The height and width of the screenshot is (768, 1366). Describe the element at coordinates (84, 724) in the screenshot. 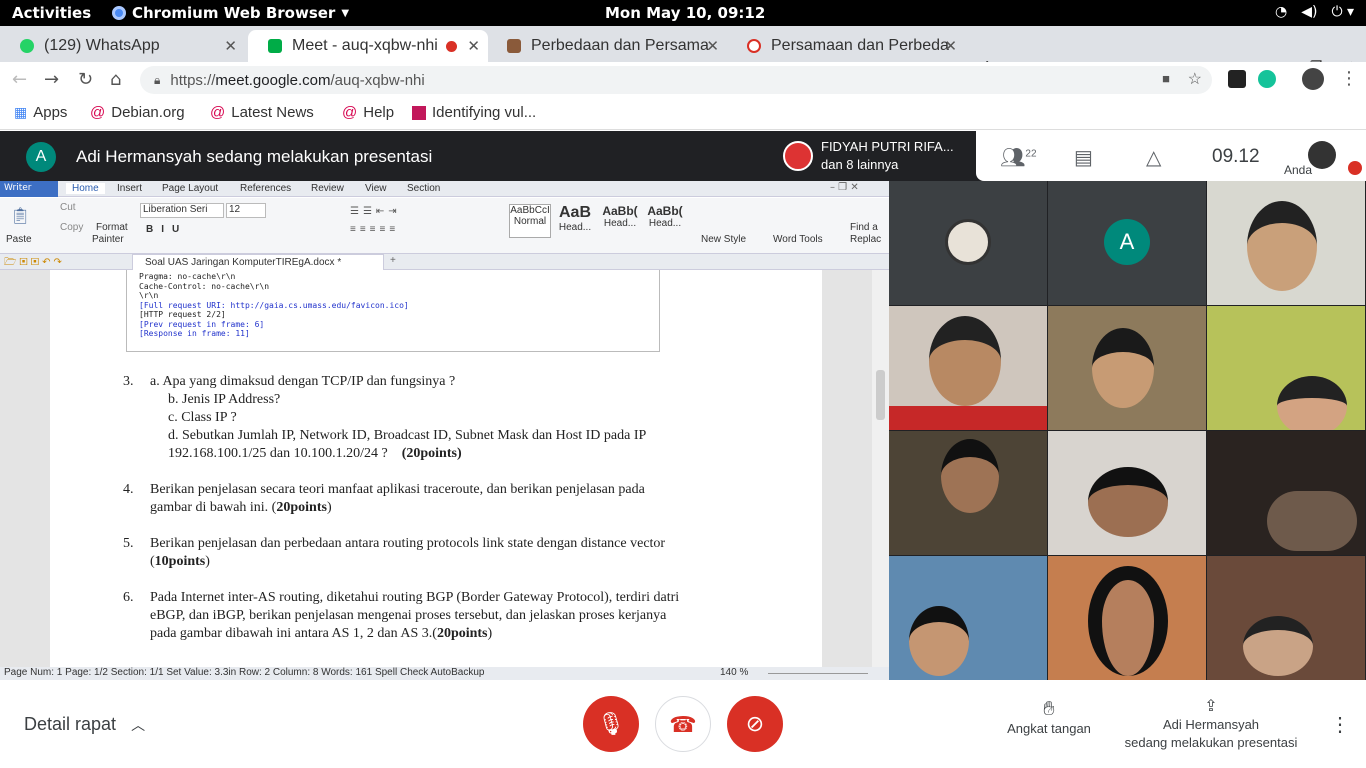

I see `meeting-details-button: Detail rapat ︿` at that location.